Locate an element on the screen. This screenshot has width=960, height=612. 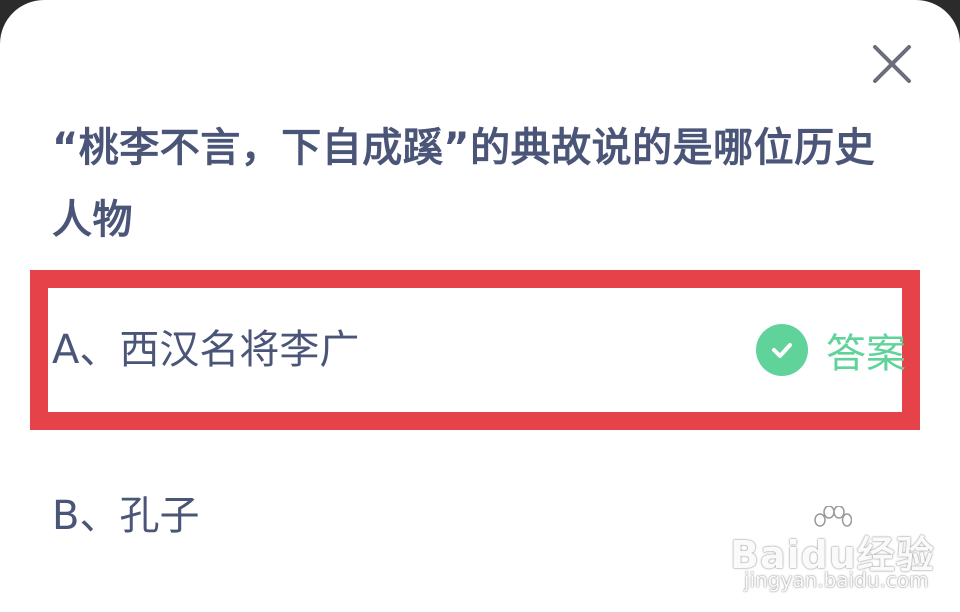
answer-indicator: 答案 is located at coordinates (831, 350).